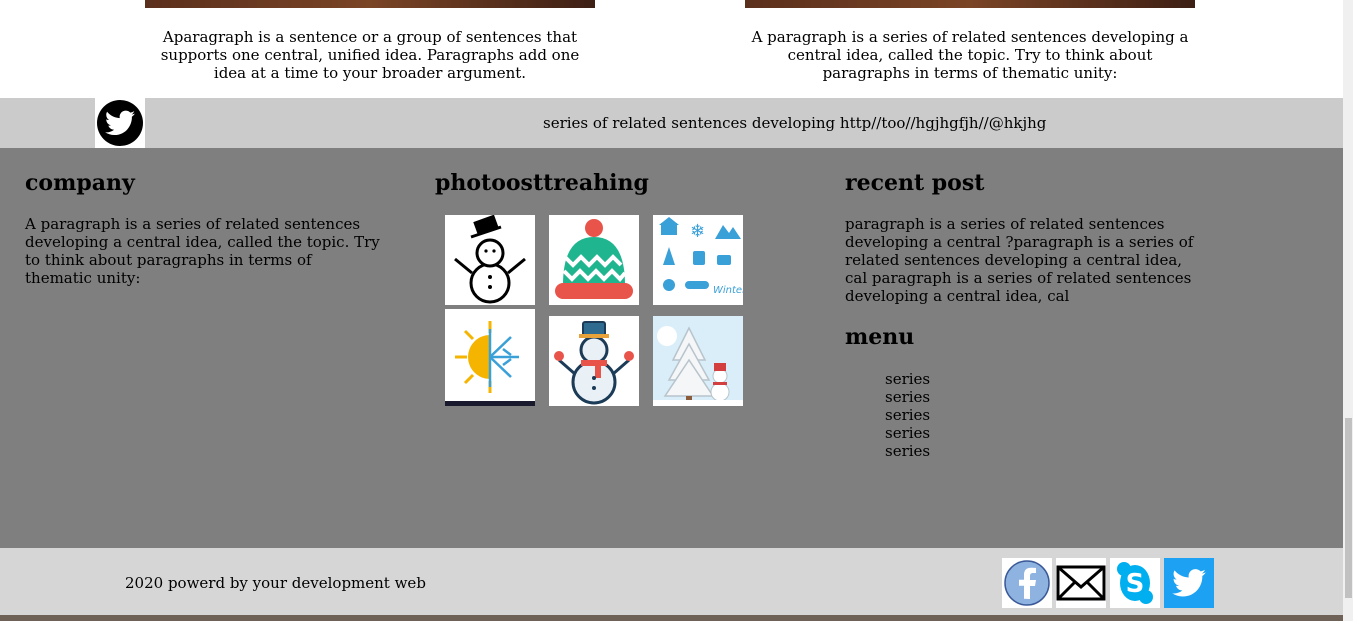 The height and width of the screenshot is (621, 1353). What do you see at coordinates (1348, 508) in the screenshot?
I see `scrollbar-thumb` at bounding box center [1348, 508].